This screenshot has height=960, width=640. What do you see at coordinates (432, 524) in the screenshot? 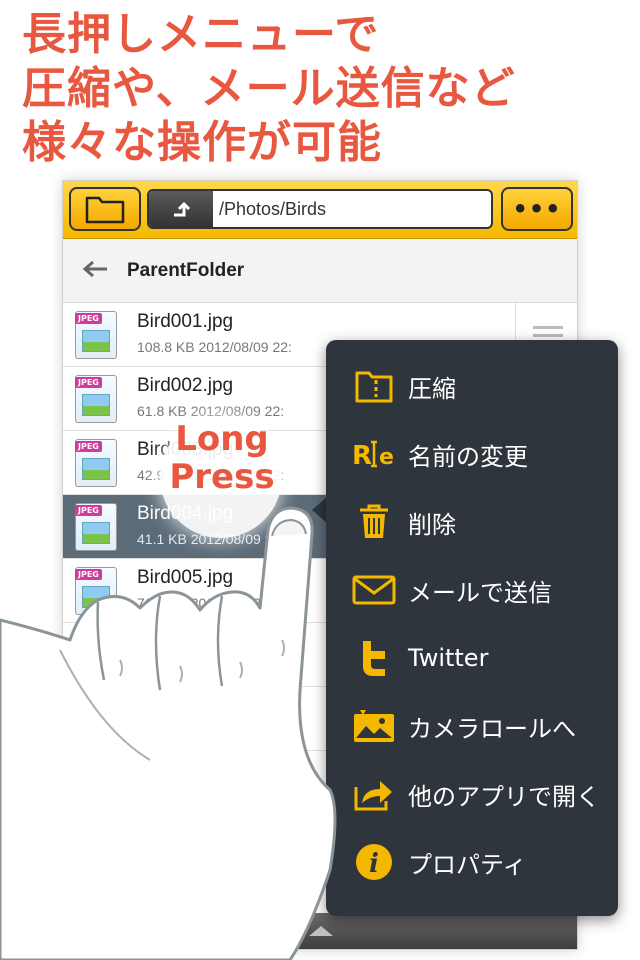
I see `menu-label: 削除` at bounding box center [432, 524].